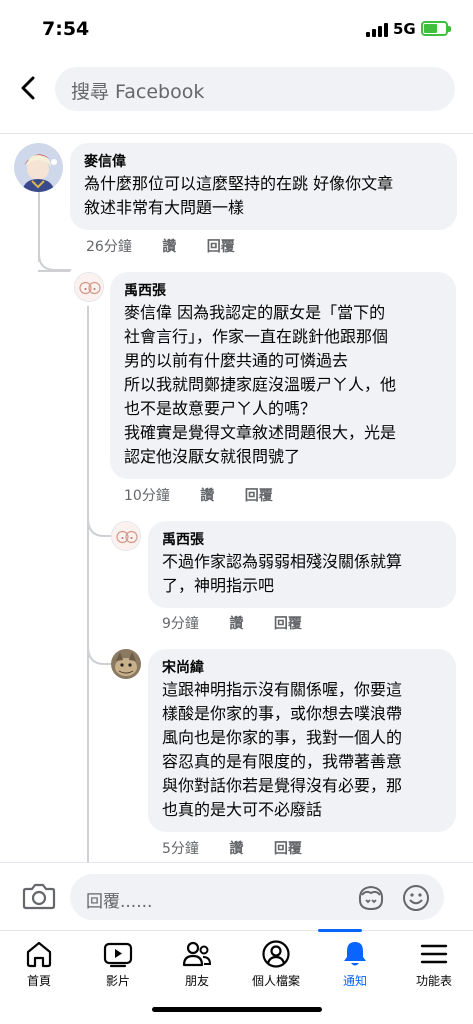  What do you see at coordinates (147, 496) in the screenshot?
I see `comment-time: 10分鐘` at bounding box center [147, 496].